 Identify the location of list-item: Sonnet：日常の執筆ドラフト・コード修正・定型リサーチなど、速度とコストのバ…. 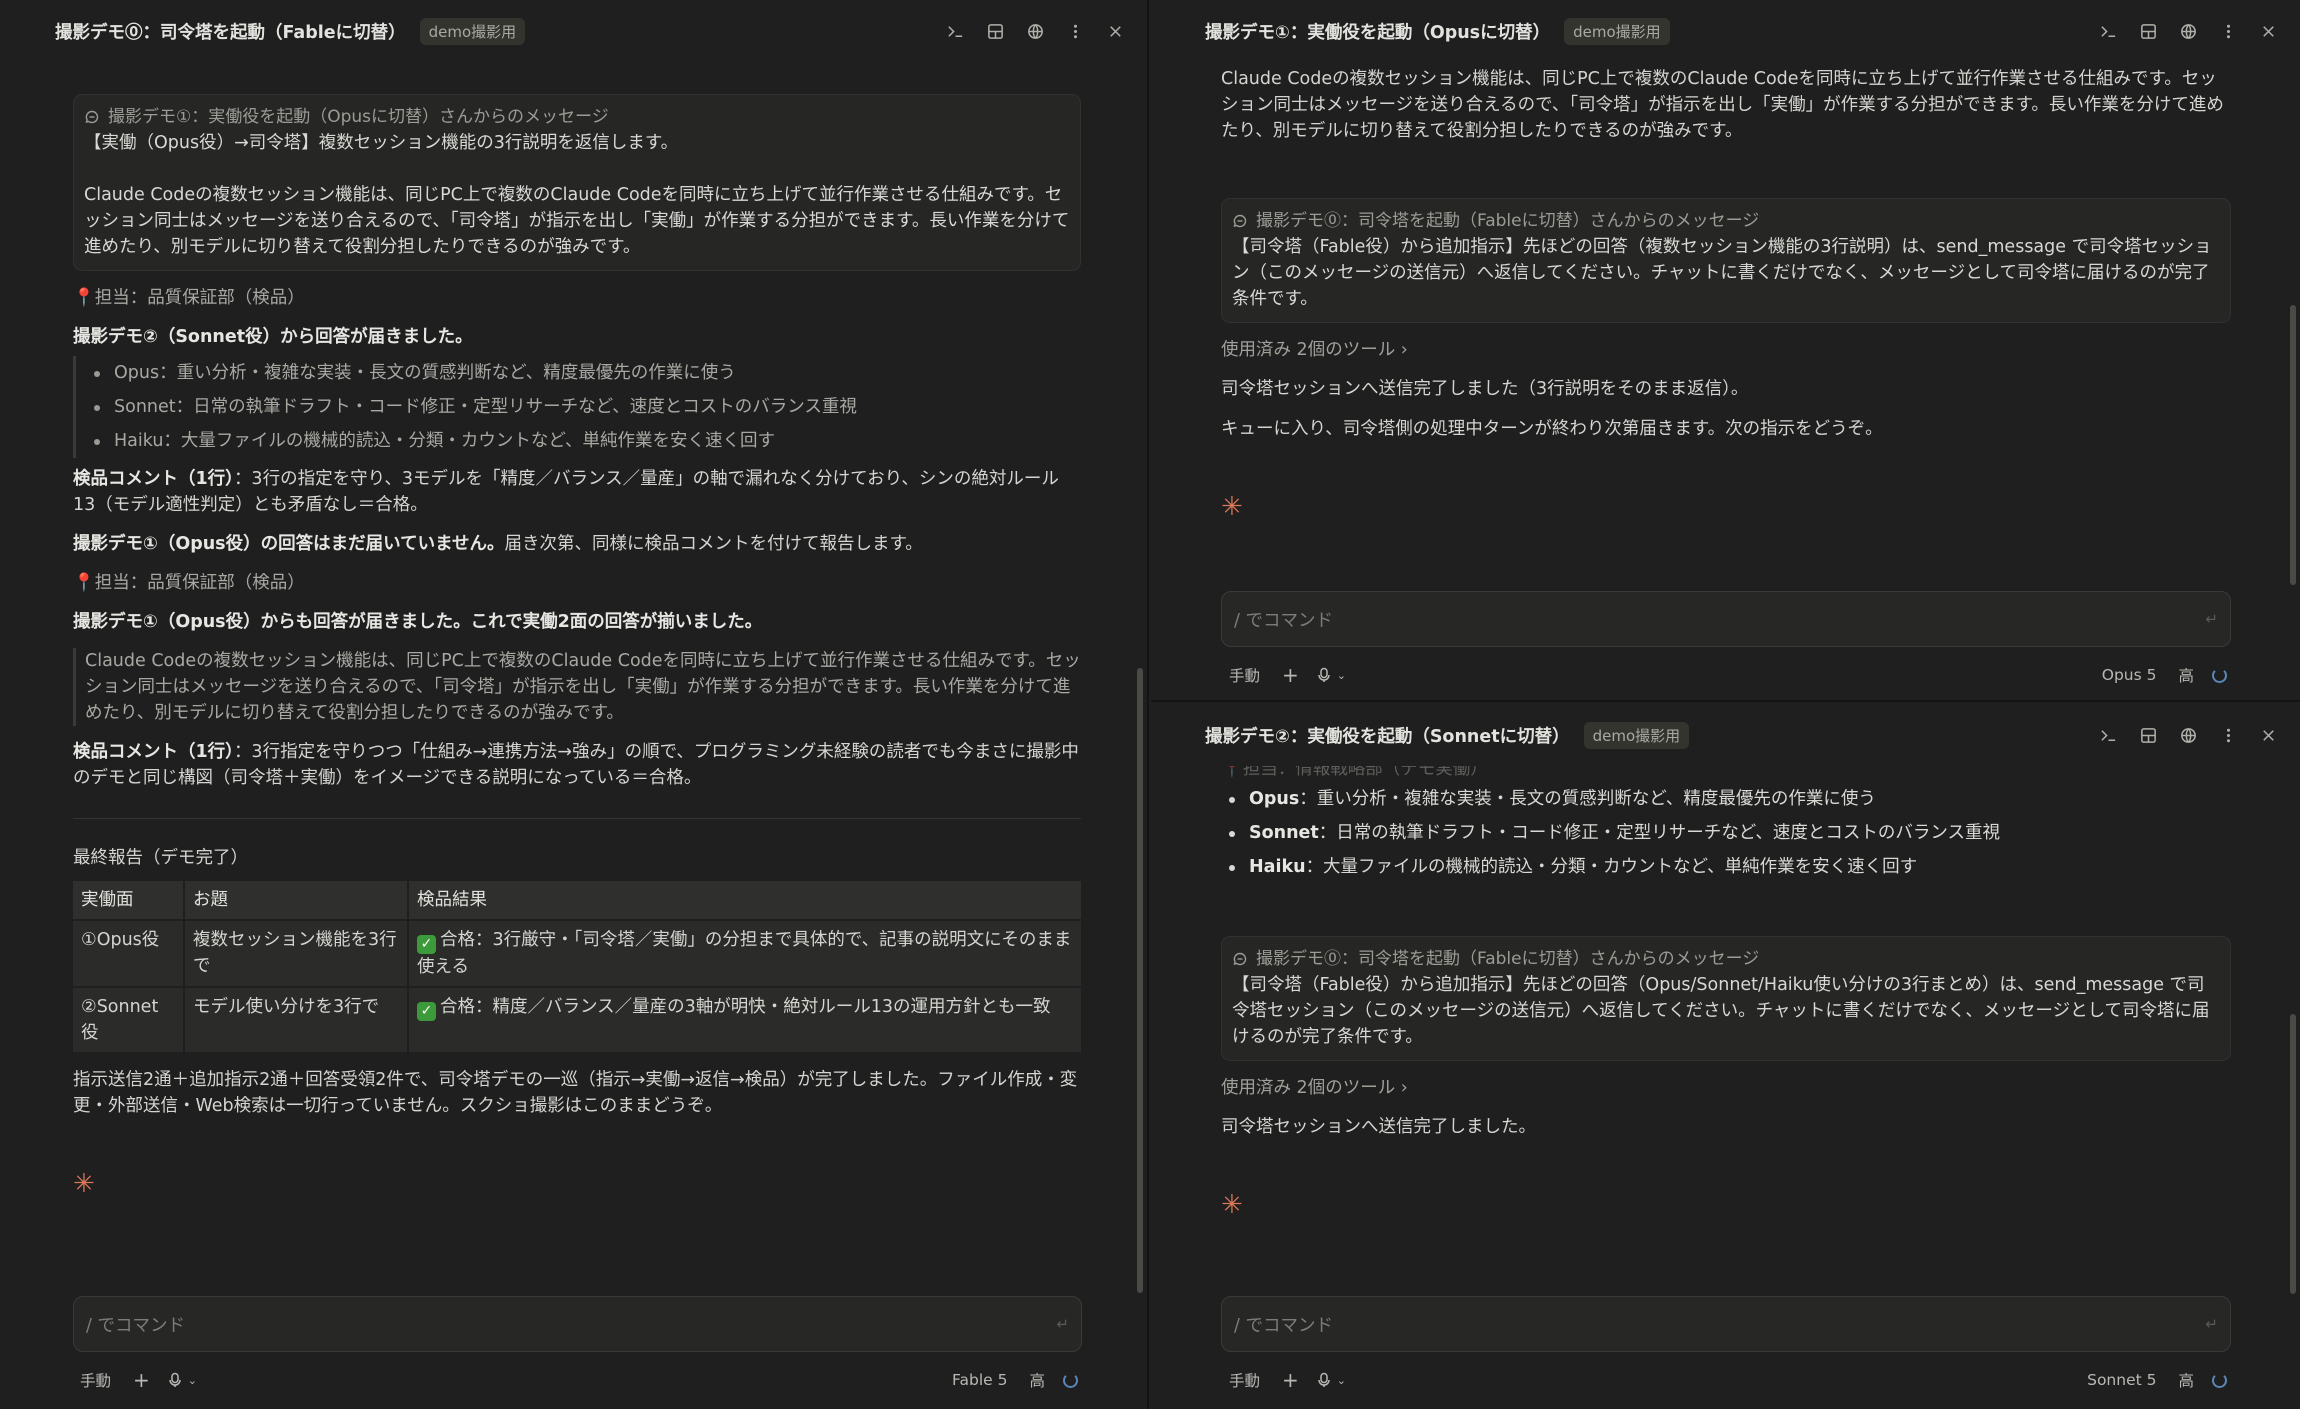
(1730, 833).